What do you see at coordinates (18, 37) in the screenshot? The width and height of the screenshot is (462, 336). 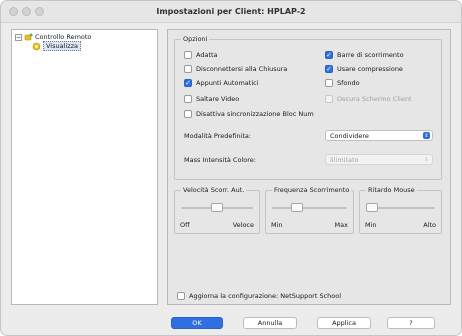 I see `collapse-icon: −` at bounding box center [18, 37].